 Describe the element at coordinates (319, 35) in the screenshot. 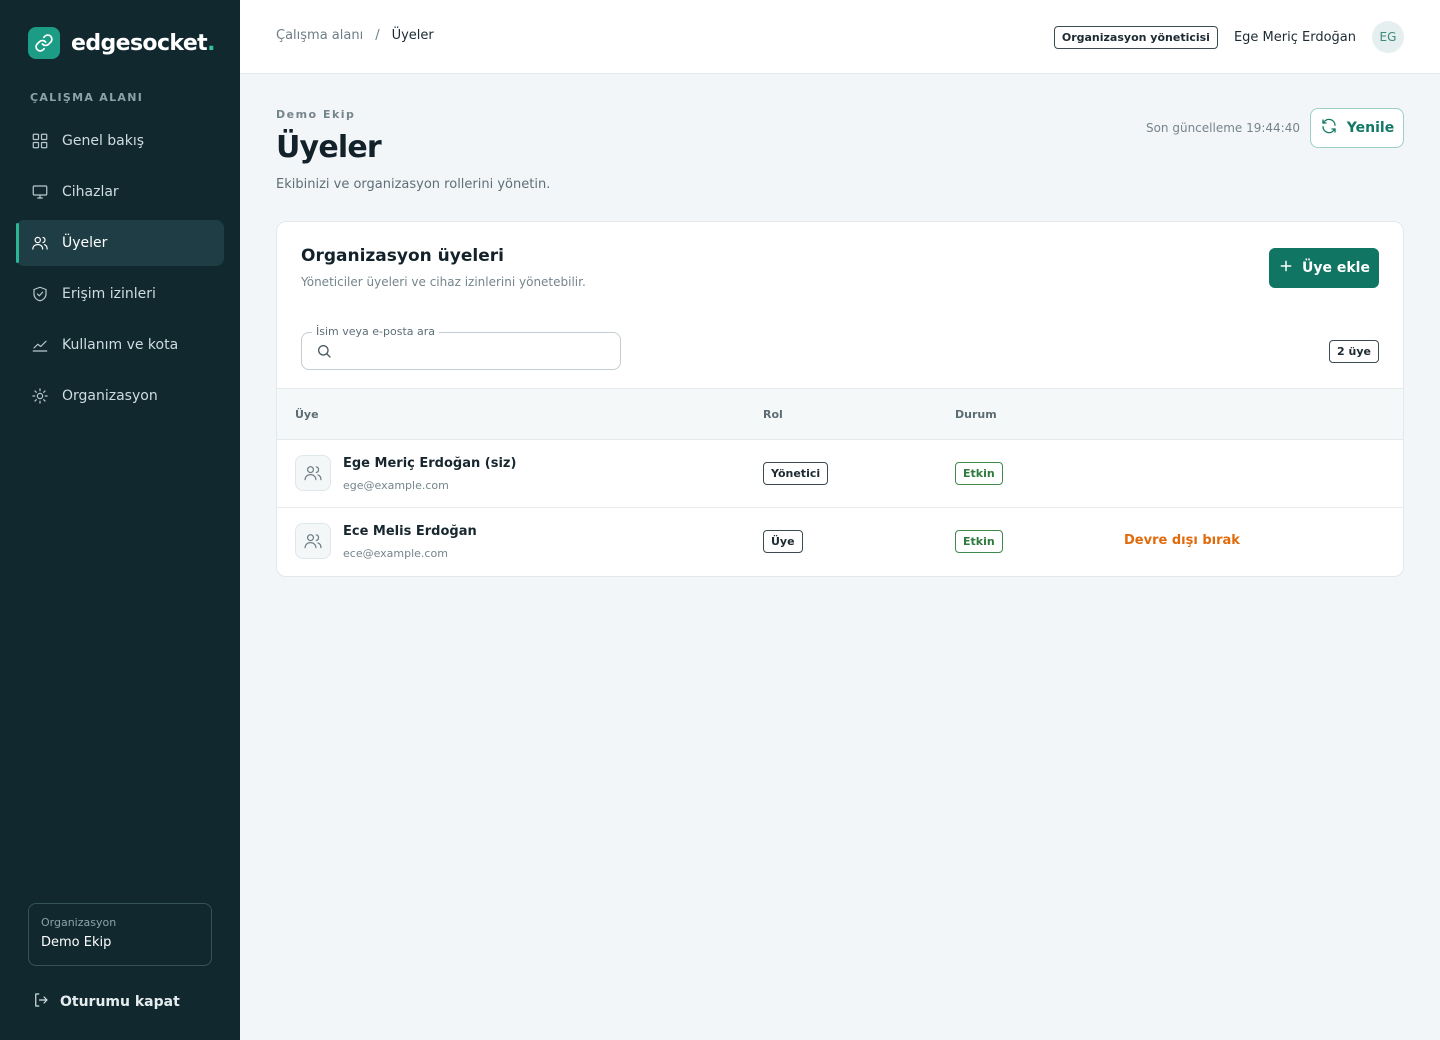

I see `breadcrumb-root: Çalışma alanı` at that location.